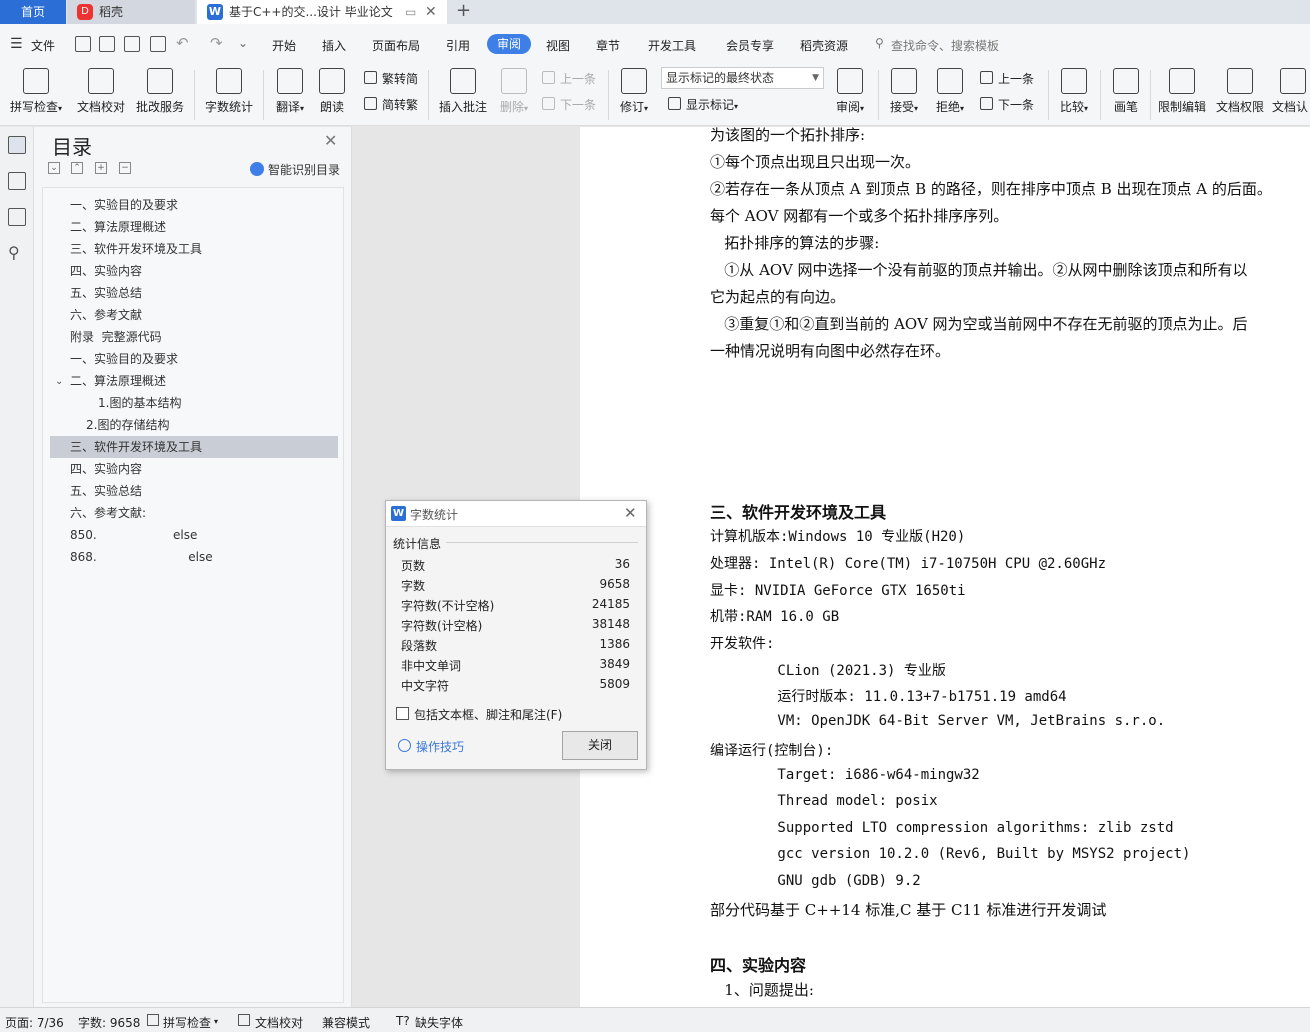 The height and width of the screenshot is (1032, 1310). I want to click on close-tab-icon: ✕, so click(431, 12).